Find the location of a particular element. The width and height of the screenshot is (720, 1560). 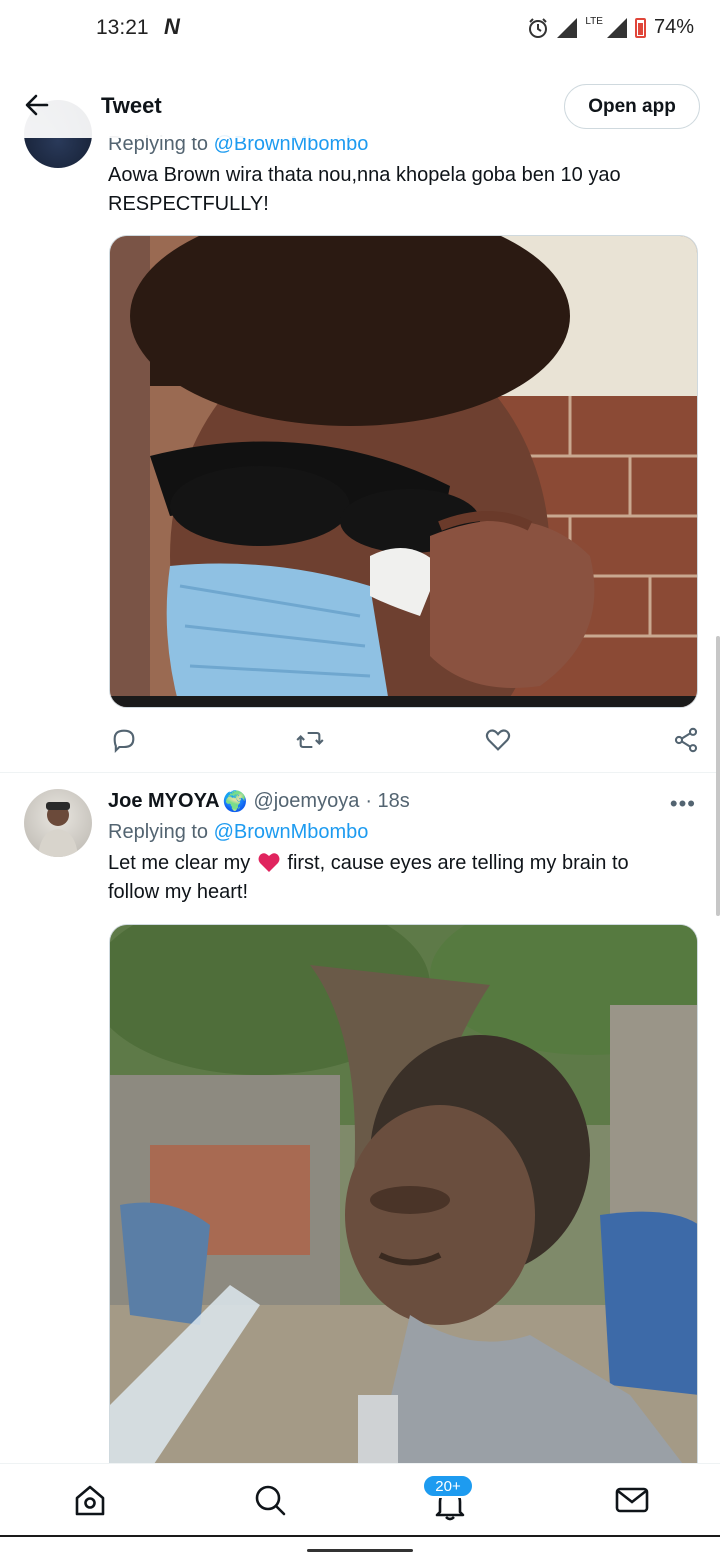

like-icon is located at coordinates (498, 740).